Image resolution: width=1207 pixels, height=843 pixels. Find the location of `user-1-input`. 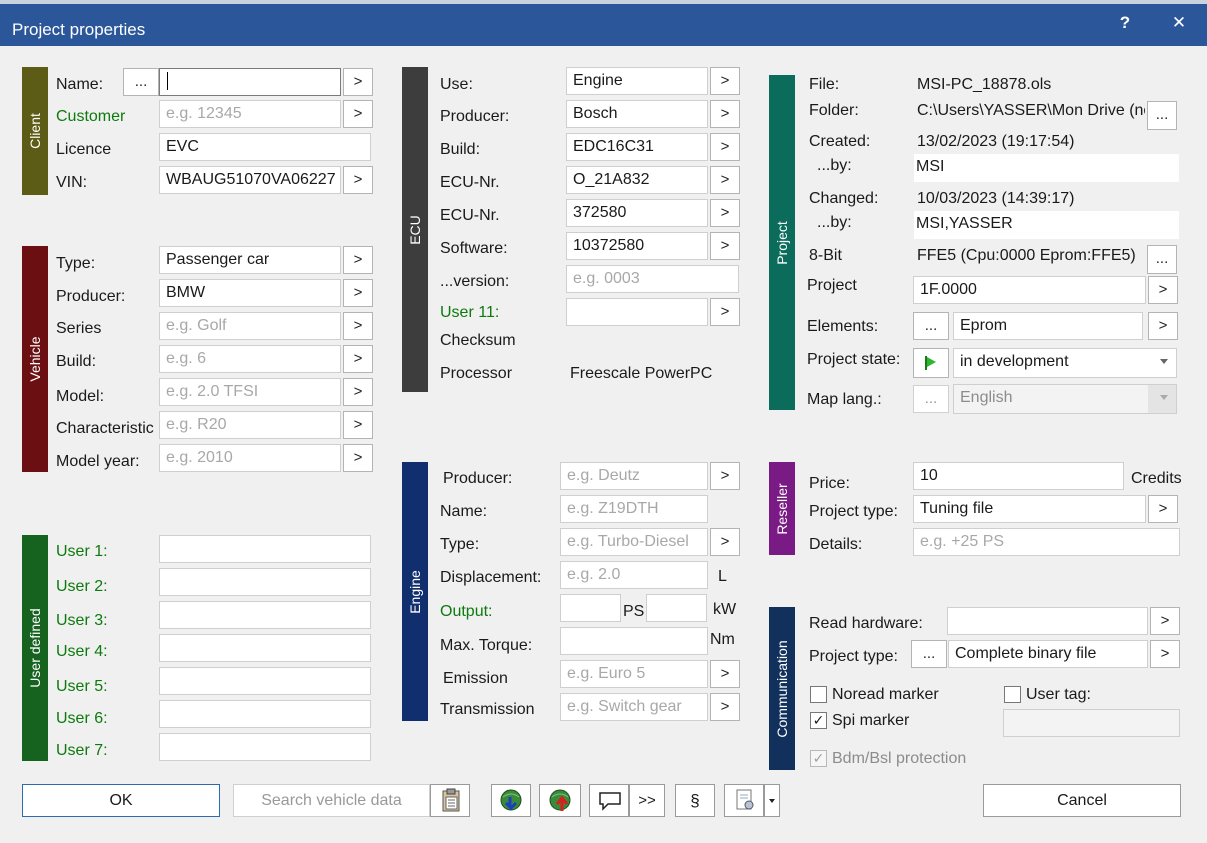

user-1-input is located at coordinates (265, 549).